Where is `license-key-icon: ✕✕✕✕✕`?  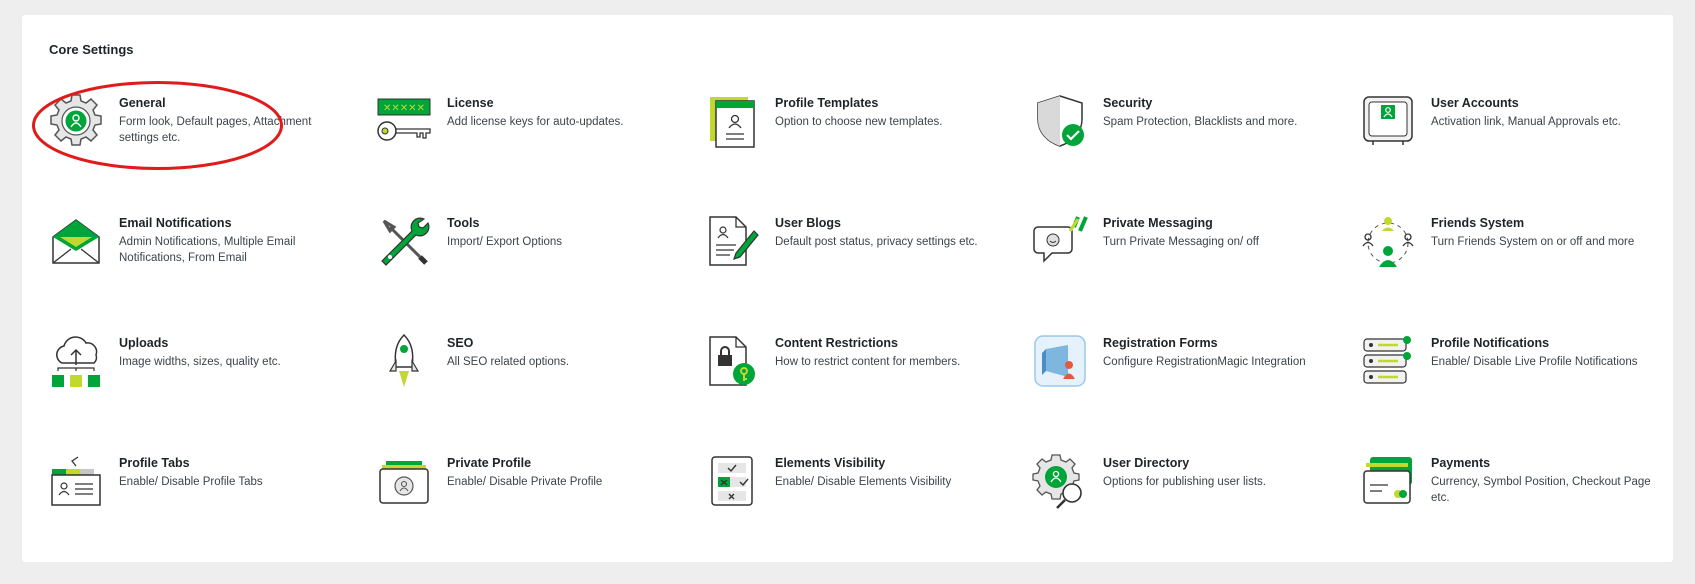 license-key-icon: ✕✕✕✕✕ is located at coordinates (404, 121).